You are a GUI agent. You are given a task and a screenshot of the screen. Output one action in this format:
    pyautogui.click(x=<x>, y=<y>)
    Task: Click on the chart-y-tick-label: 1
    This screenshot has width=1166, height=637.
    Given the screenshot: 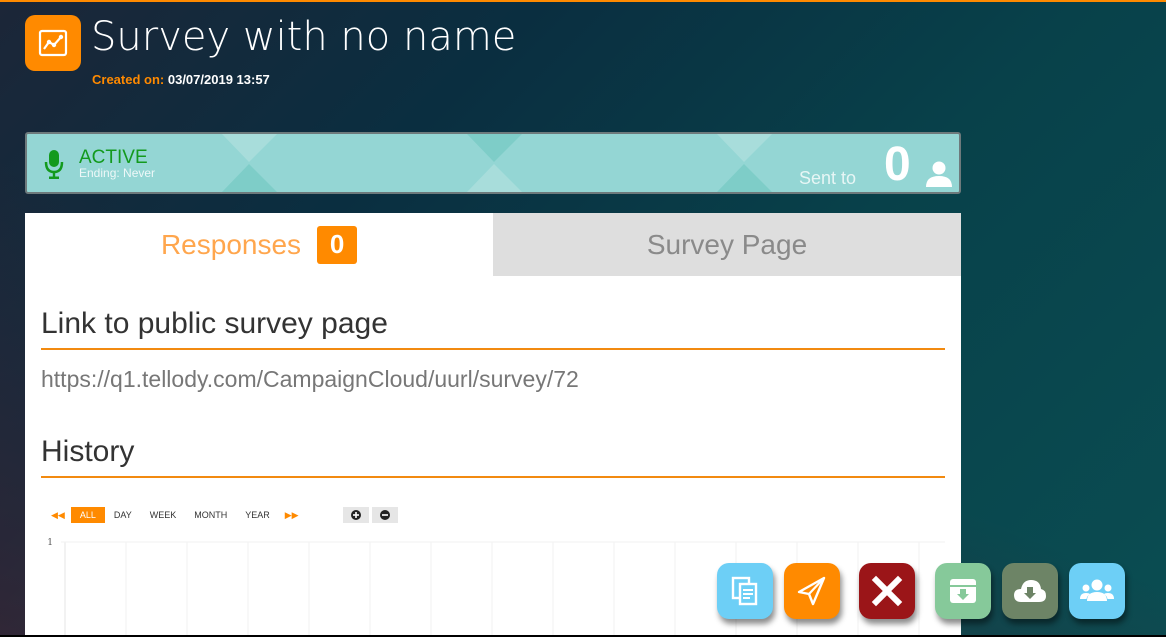 What is the action you would take?
    pyautogui.click(x=50, y=543)
    